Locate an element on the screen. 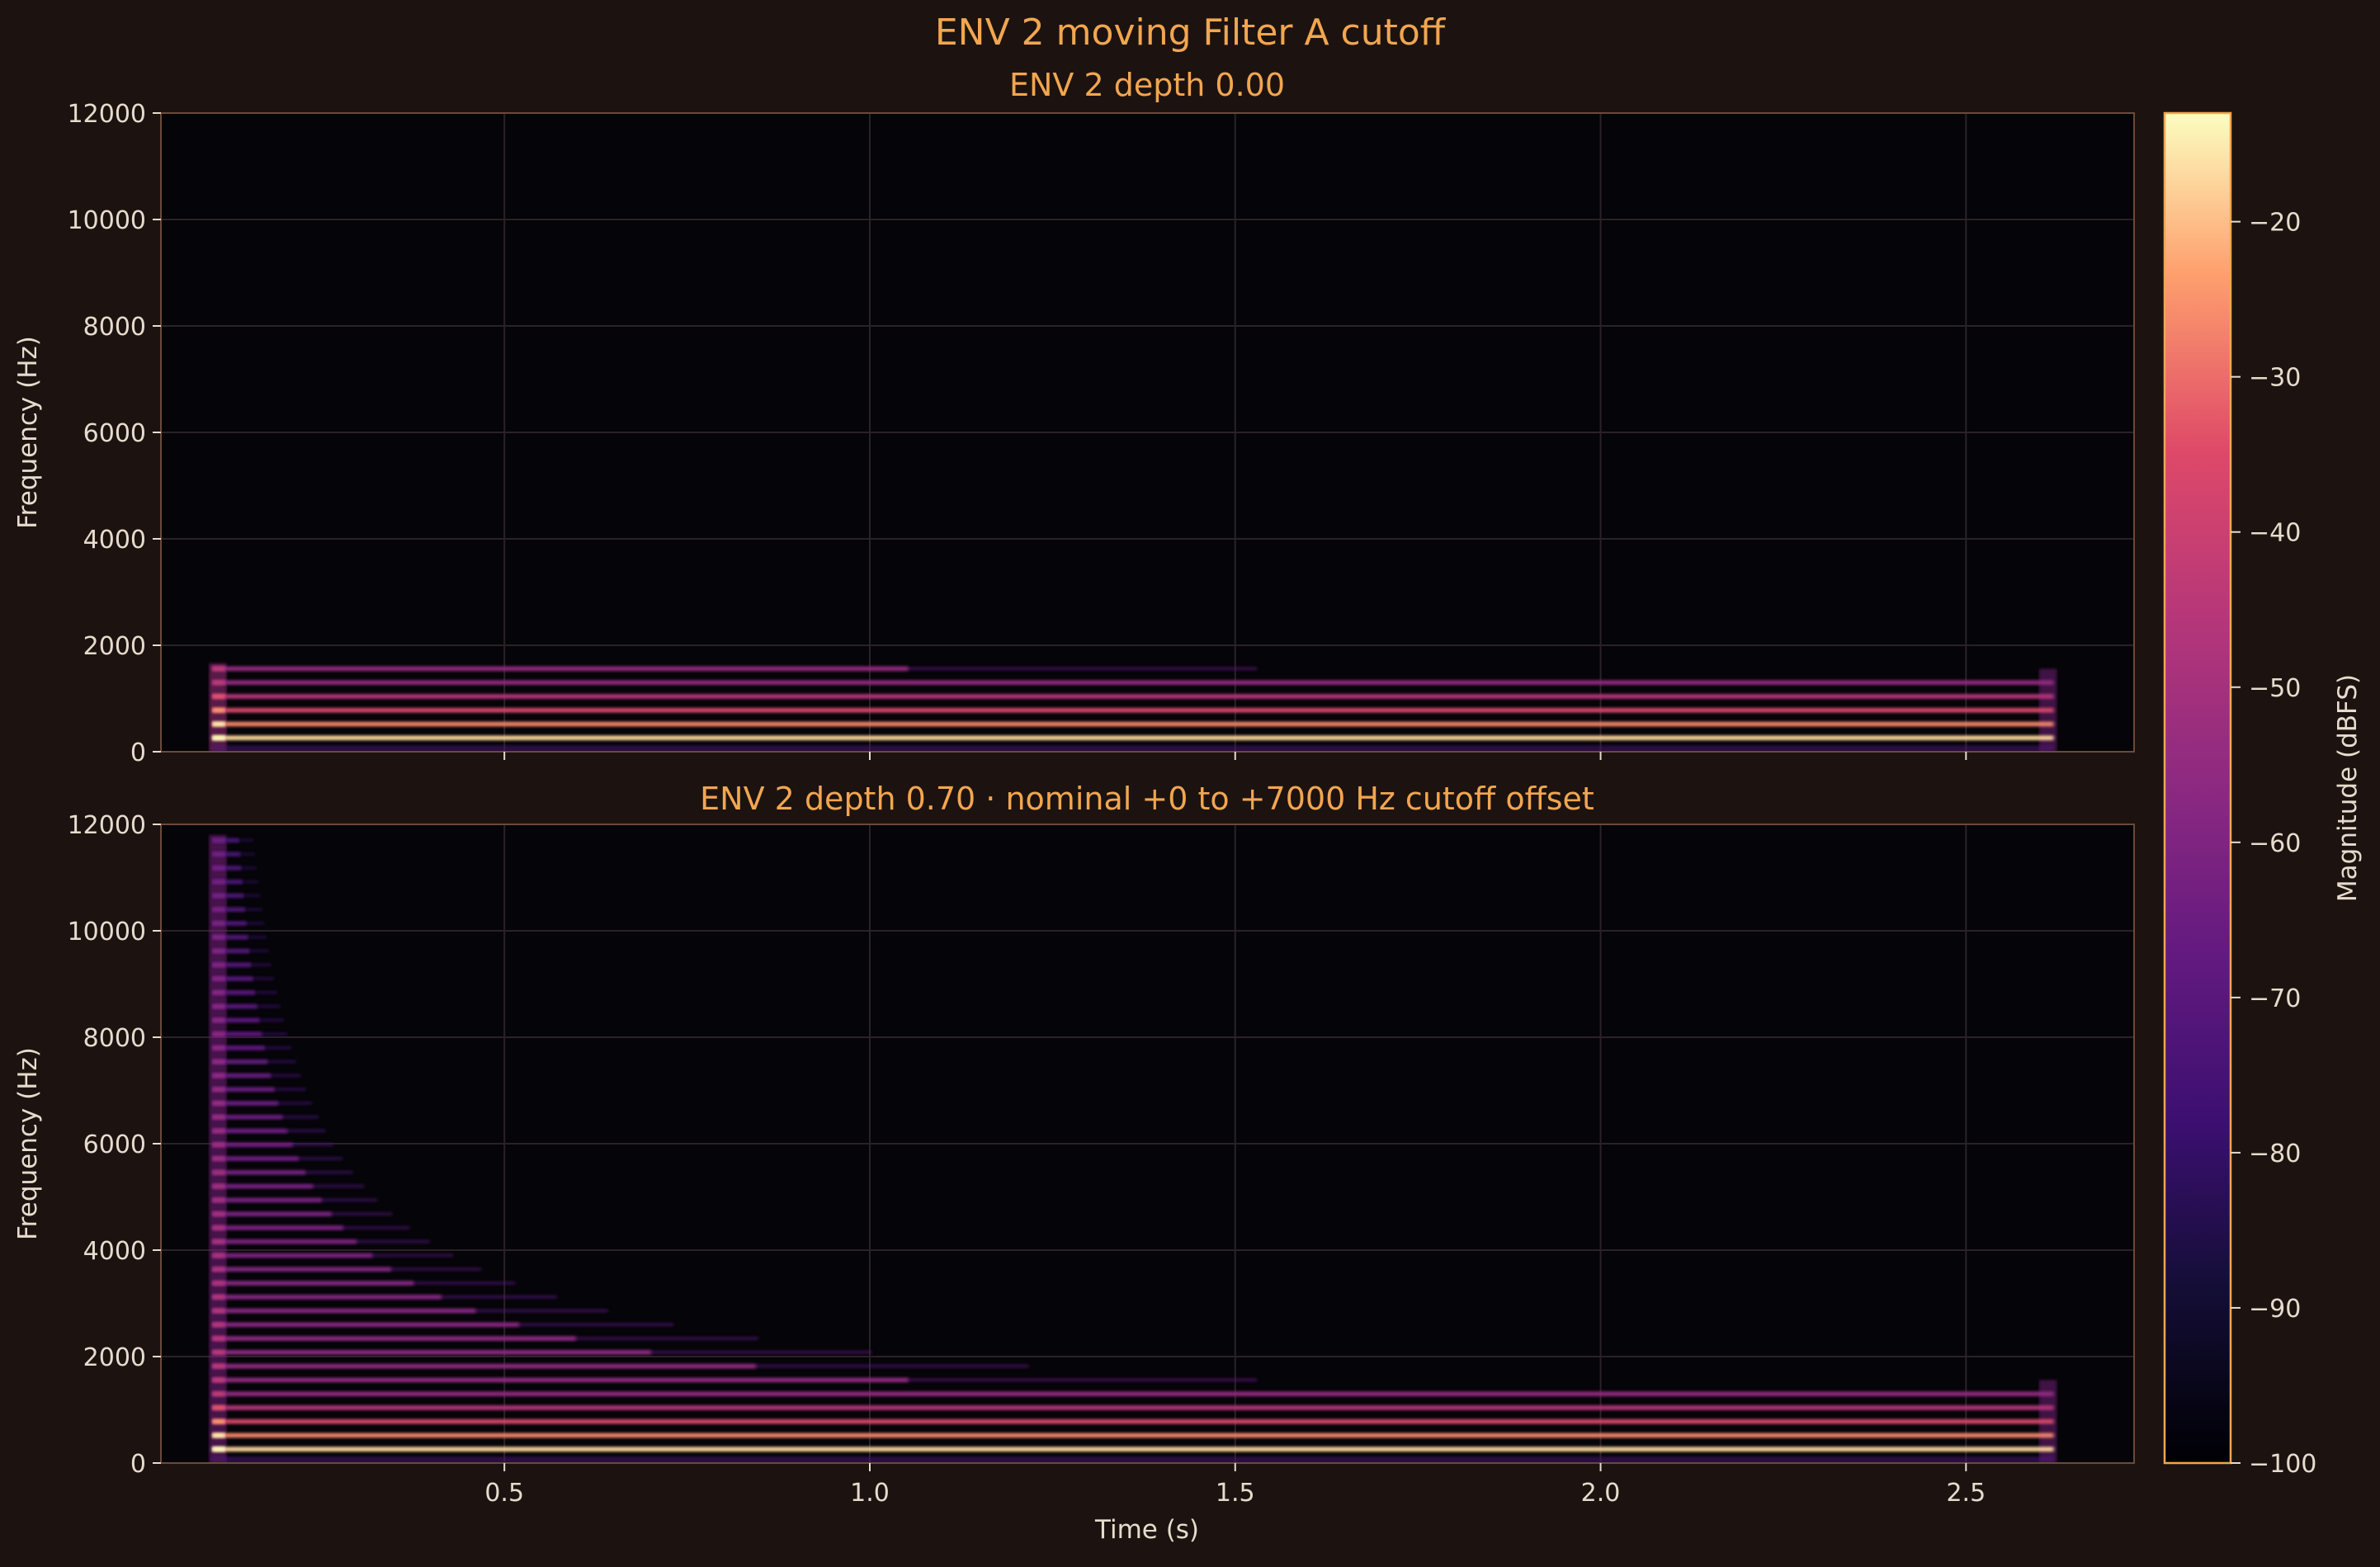 This screenshot has width=2380, height=1567. colorbar-tick-label: −60 is located at coordinates (2275, 843).